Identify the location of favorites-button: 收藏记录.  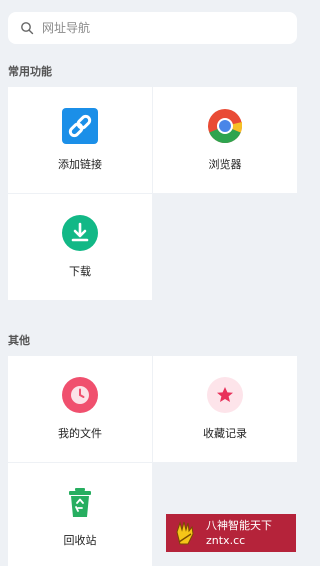
(225, 409).